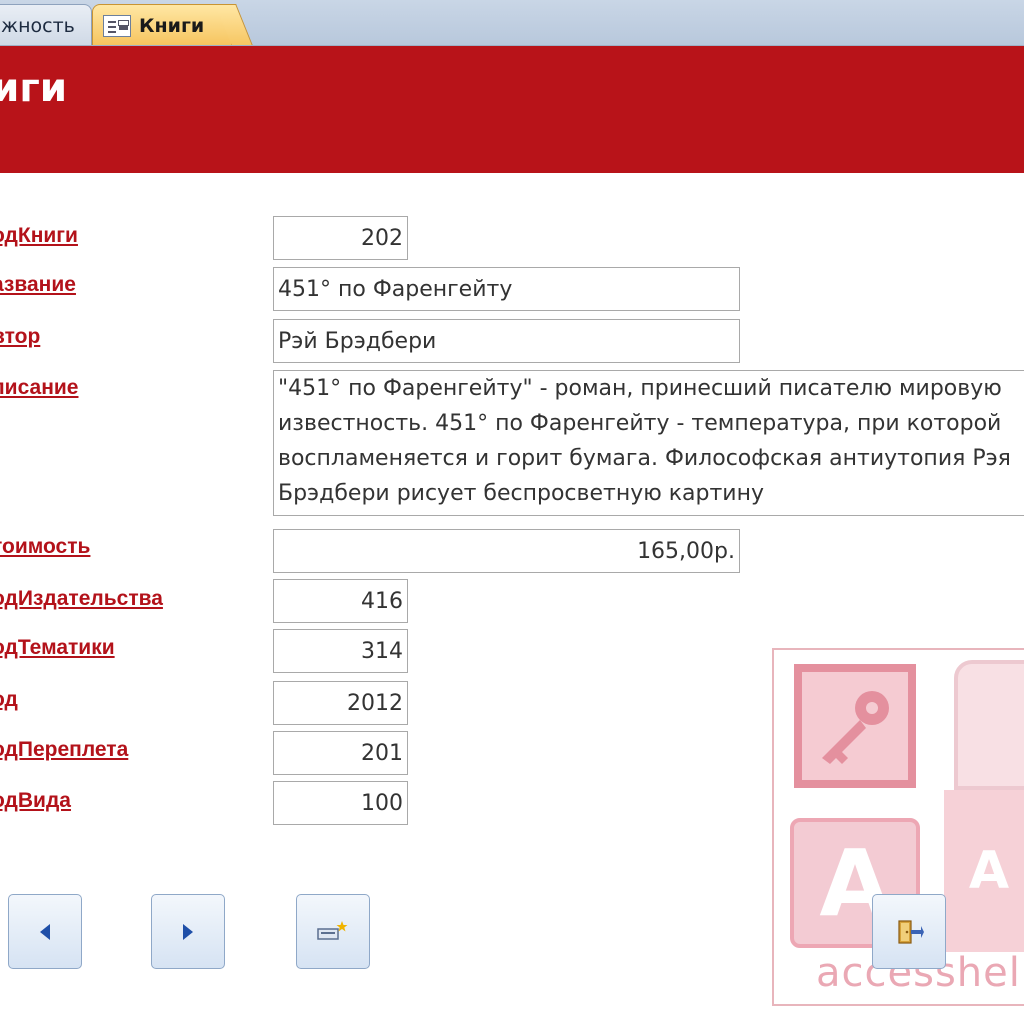  I want to click on label-stoimost: тоимость, so click(45, 546).